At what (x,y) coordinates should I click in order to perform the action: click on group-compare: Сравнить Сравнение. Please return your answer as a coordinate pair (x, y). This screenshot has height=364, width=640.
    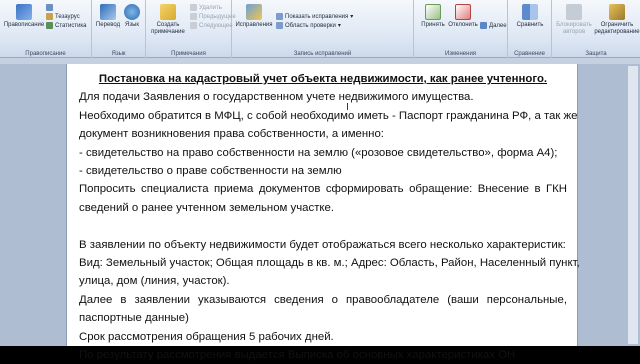
    Looking at the image, I should click on (530, 29).